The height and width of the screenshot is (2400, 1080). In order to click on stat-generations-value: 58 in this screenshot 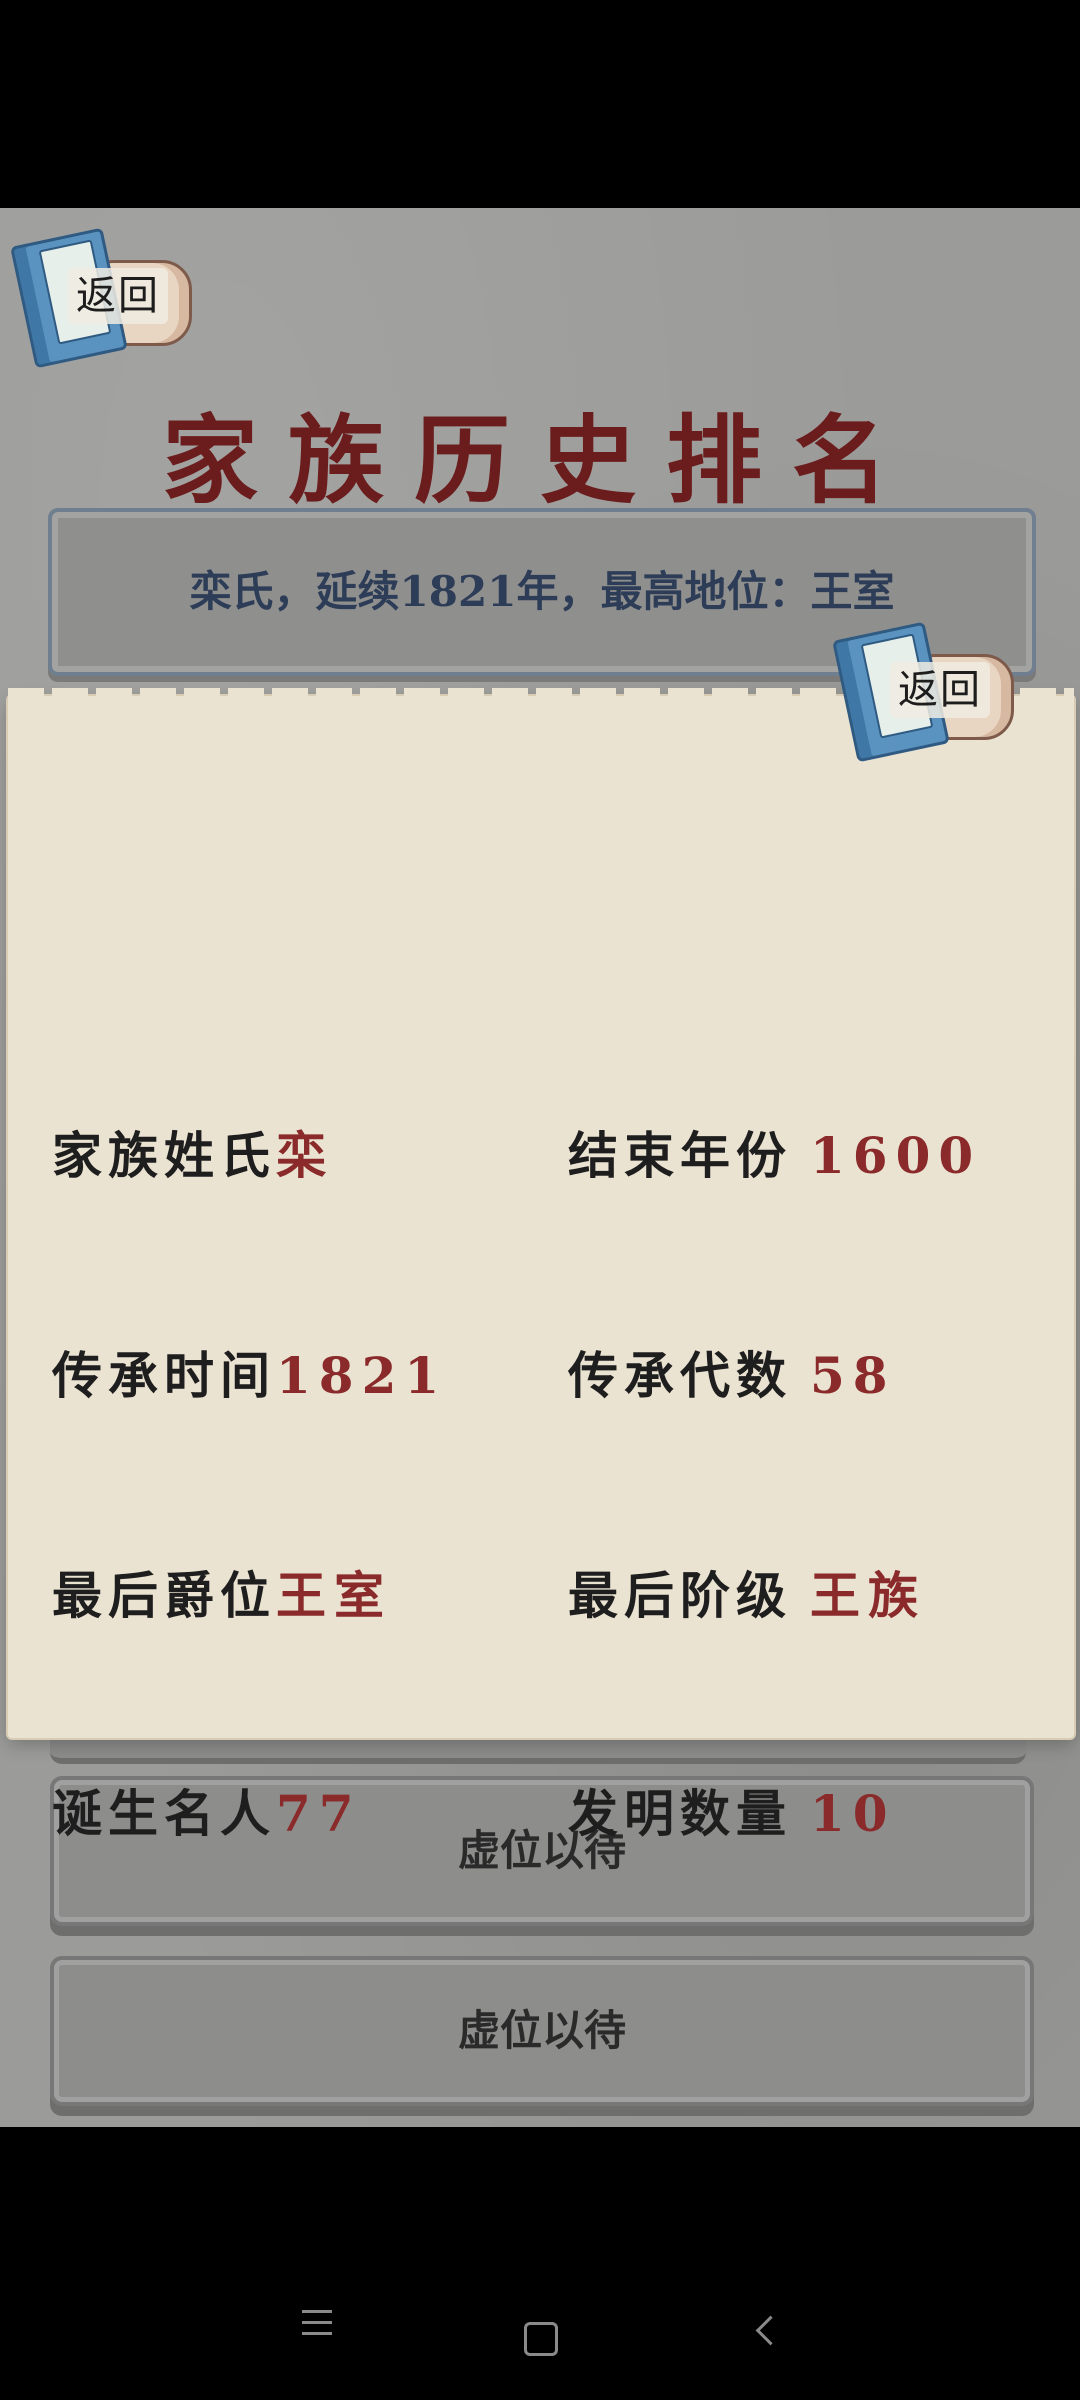, I will do `click(853, 1375)`.